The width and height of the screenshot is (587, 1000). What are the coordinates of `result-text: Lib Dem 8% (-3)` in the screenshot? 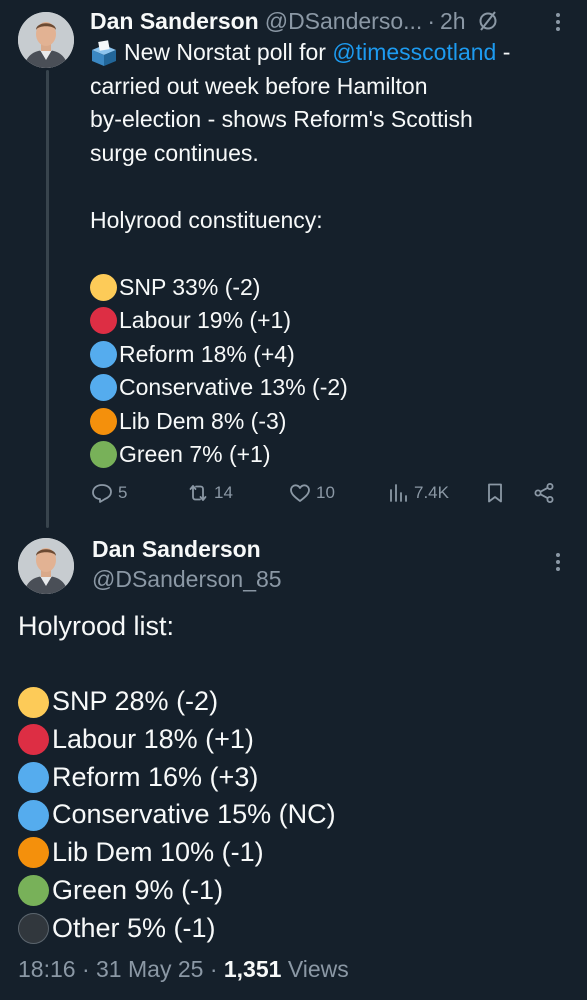 It's located at (203, 420).